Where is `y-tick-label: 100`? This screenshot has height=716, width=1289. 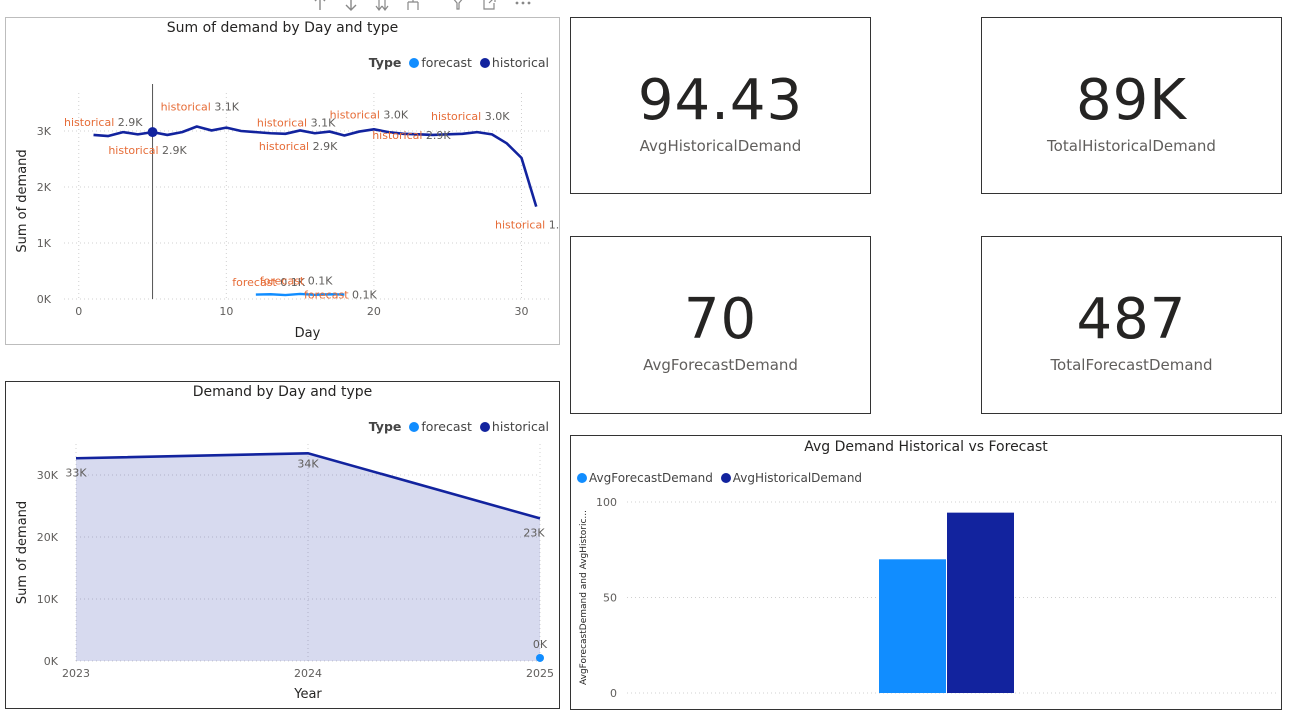
y-tick-label: 100 is located at coordinates (606, 502).